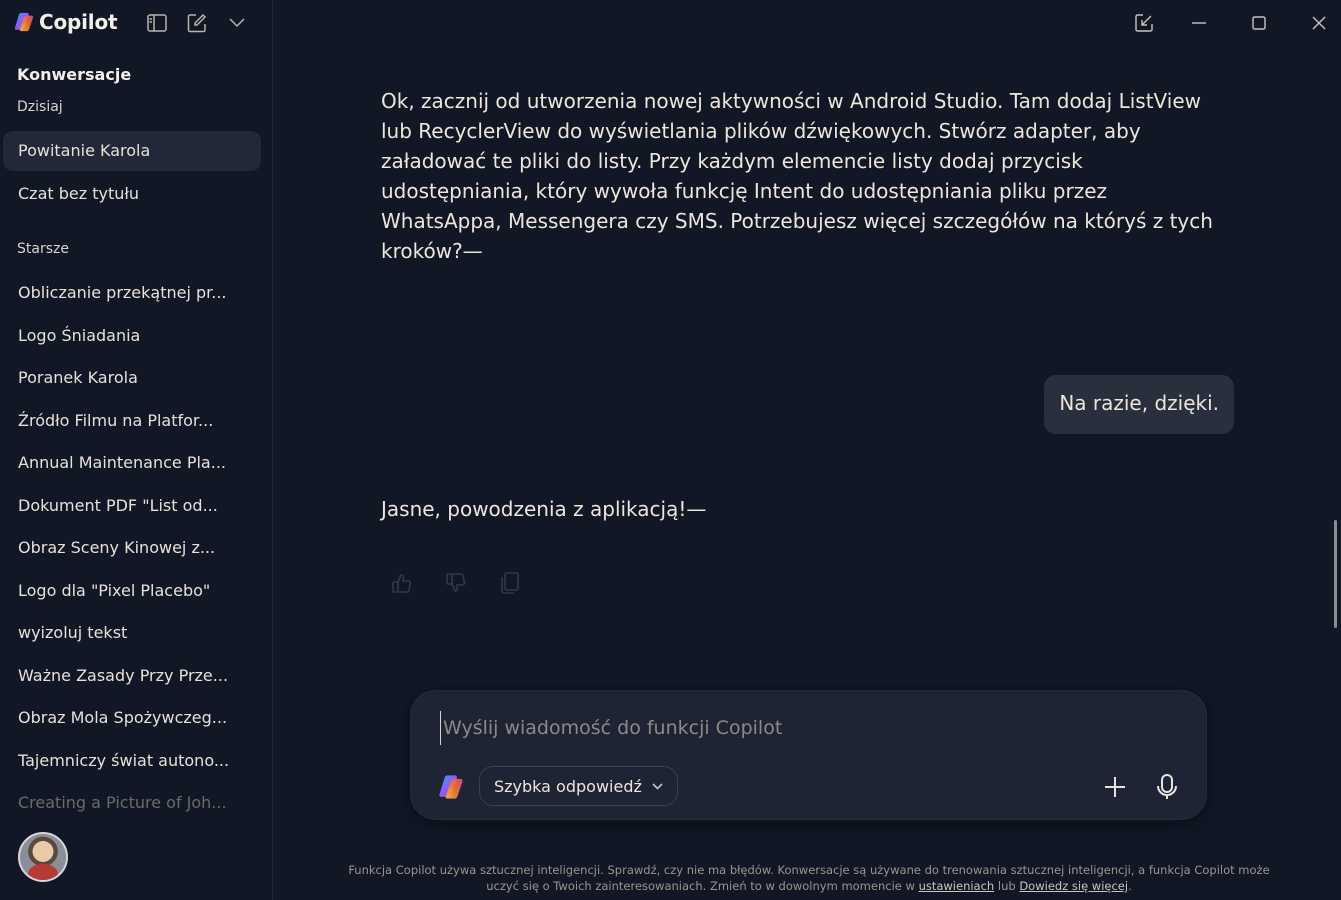 This screenshot has height=900, width=1341. I want to click on avatar, so click(43, 857).